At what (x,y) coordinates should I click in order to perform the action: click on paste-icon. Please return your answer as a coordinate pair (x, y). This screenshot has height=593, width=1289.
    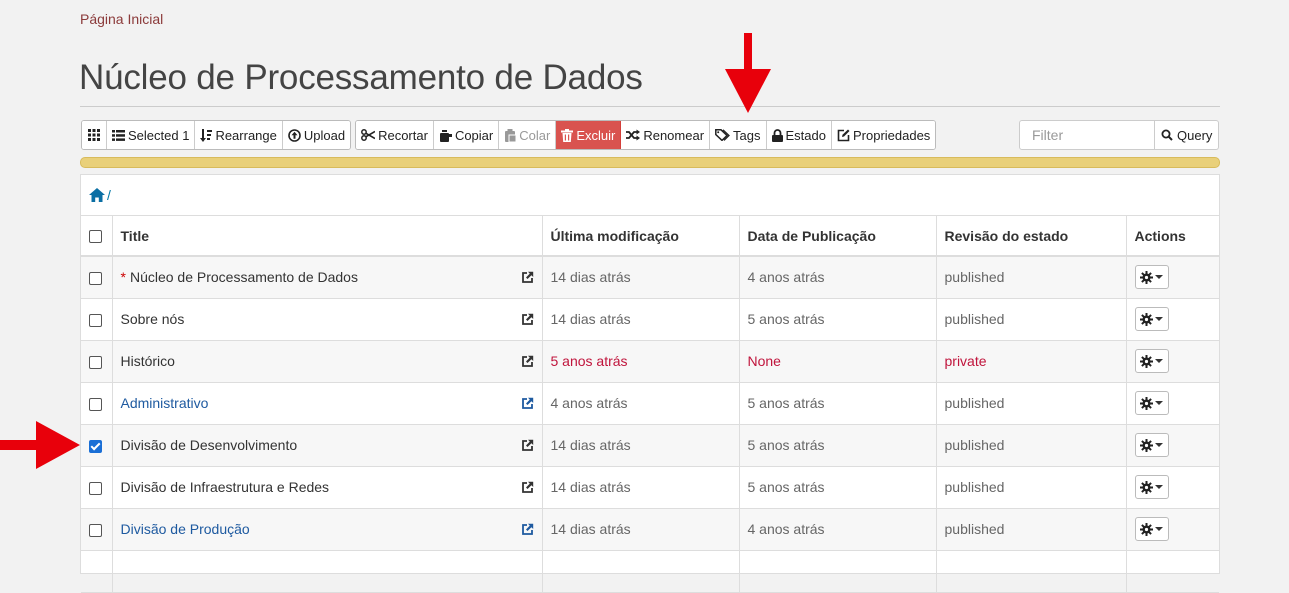
    Looking at the image, I should click on (510, 135).